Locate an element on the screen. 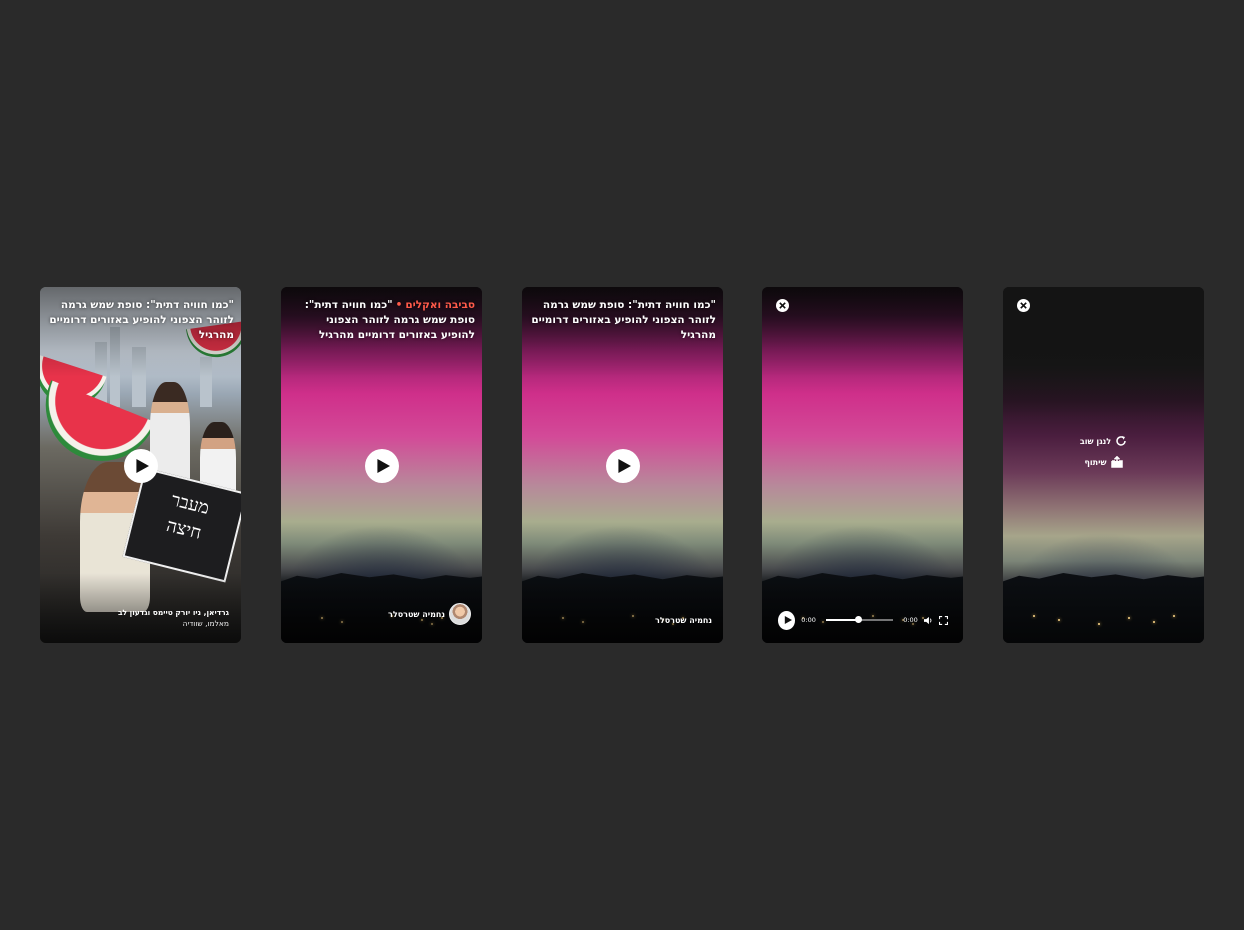 The width and height of the screenshot is (1244, 930). fullscreen-button is located at coordinates (943, 620).